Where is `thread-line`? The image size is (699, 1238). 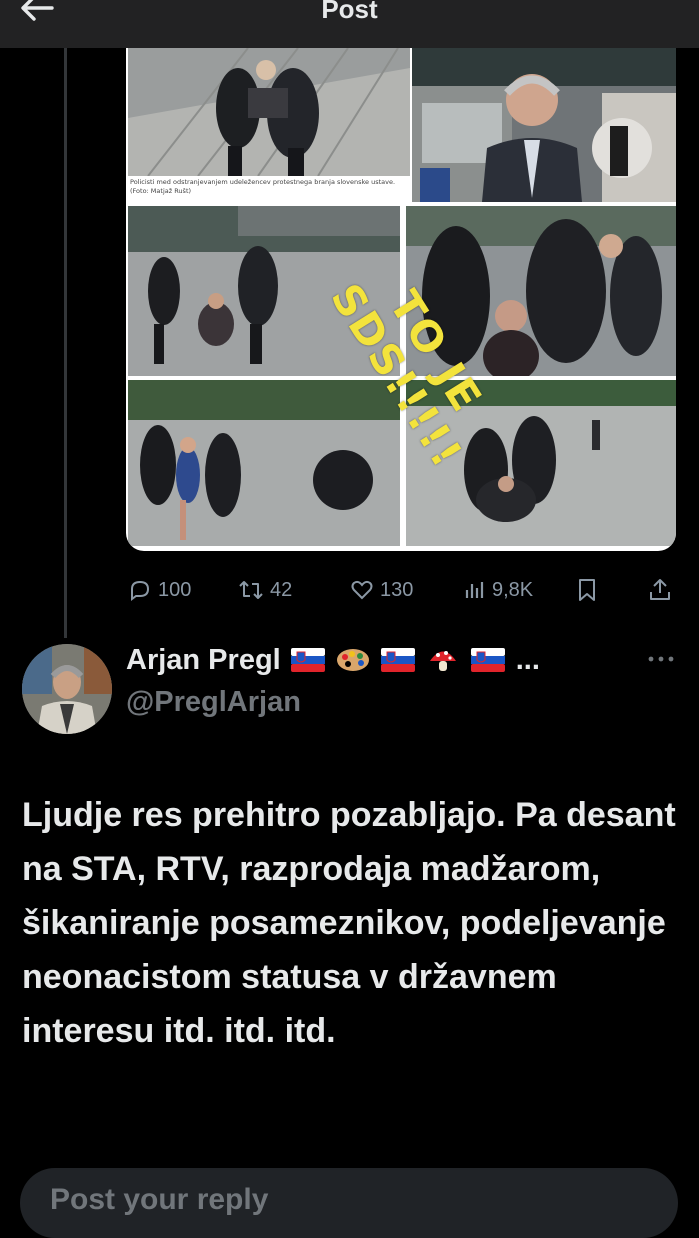
thread-line is located at coordinates (65, 343).